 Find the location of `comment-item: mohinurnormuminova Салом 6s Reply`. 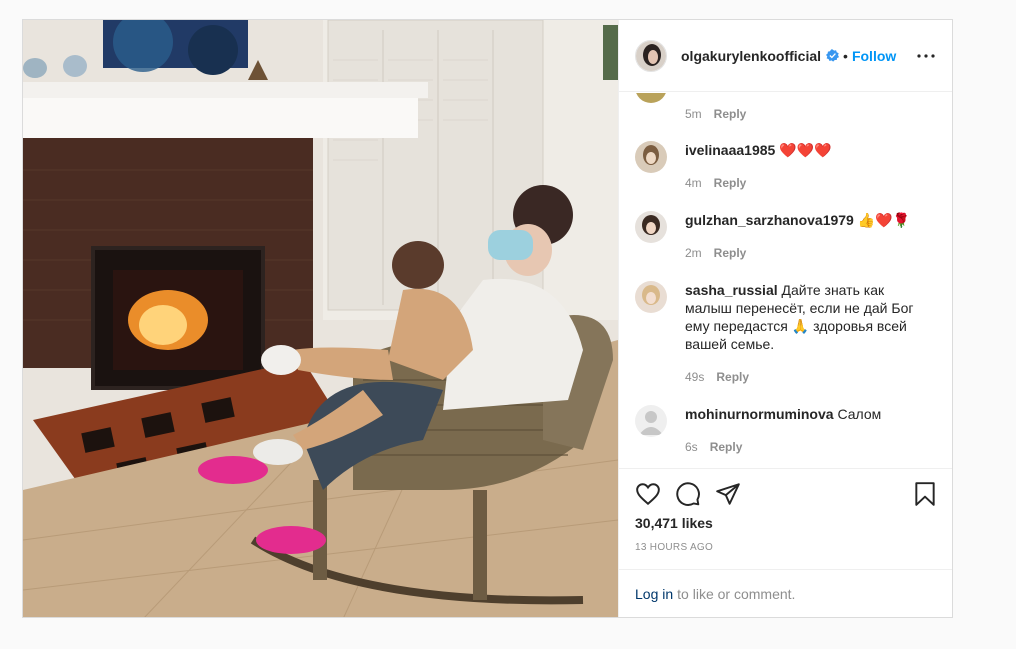

comment-item: mohinurnormuminova Салом 6s Reply is located at coordinates (785, 430).